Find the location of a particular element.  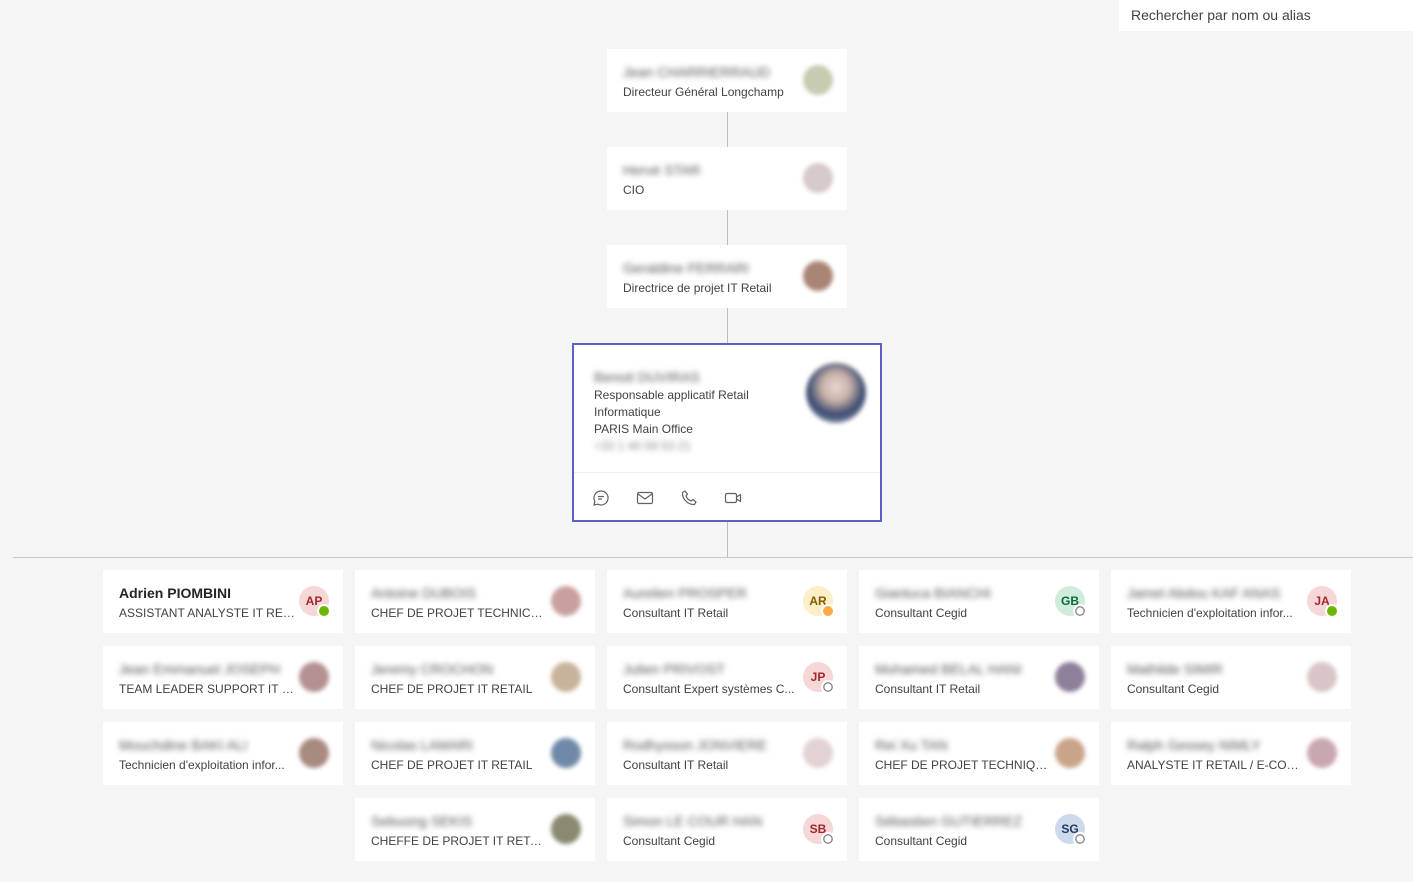

direct-report-card: Aurelien PROSPER Consultant IT Retail AR is located at coordinates (727, 601).